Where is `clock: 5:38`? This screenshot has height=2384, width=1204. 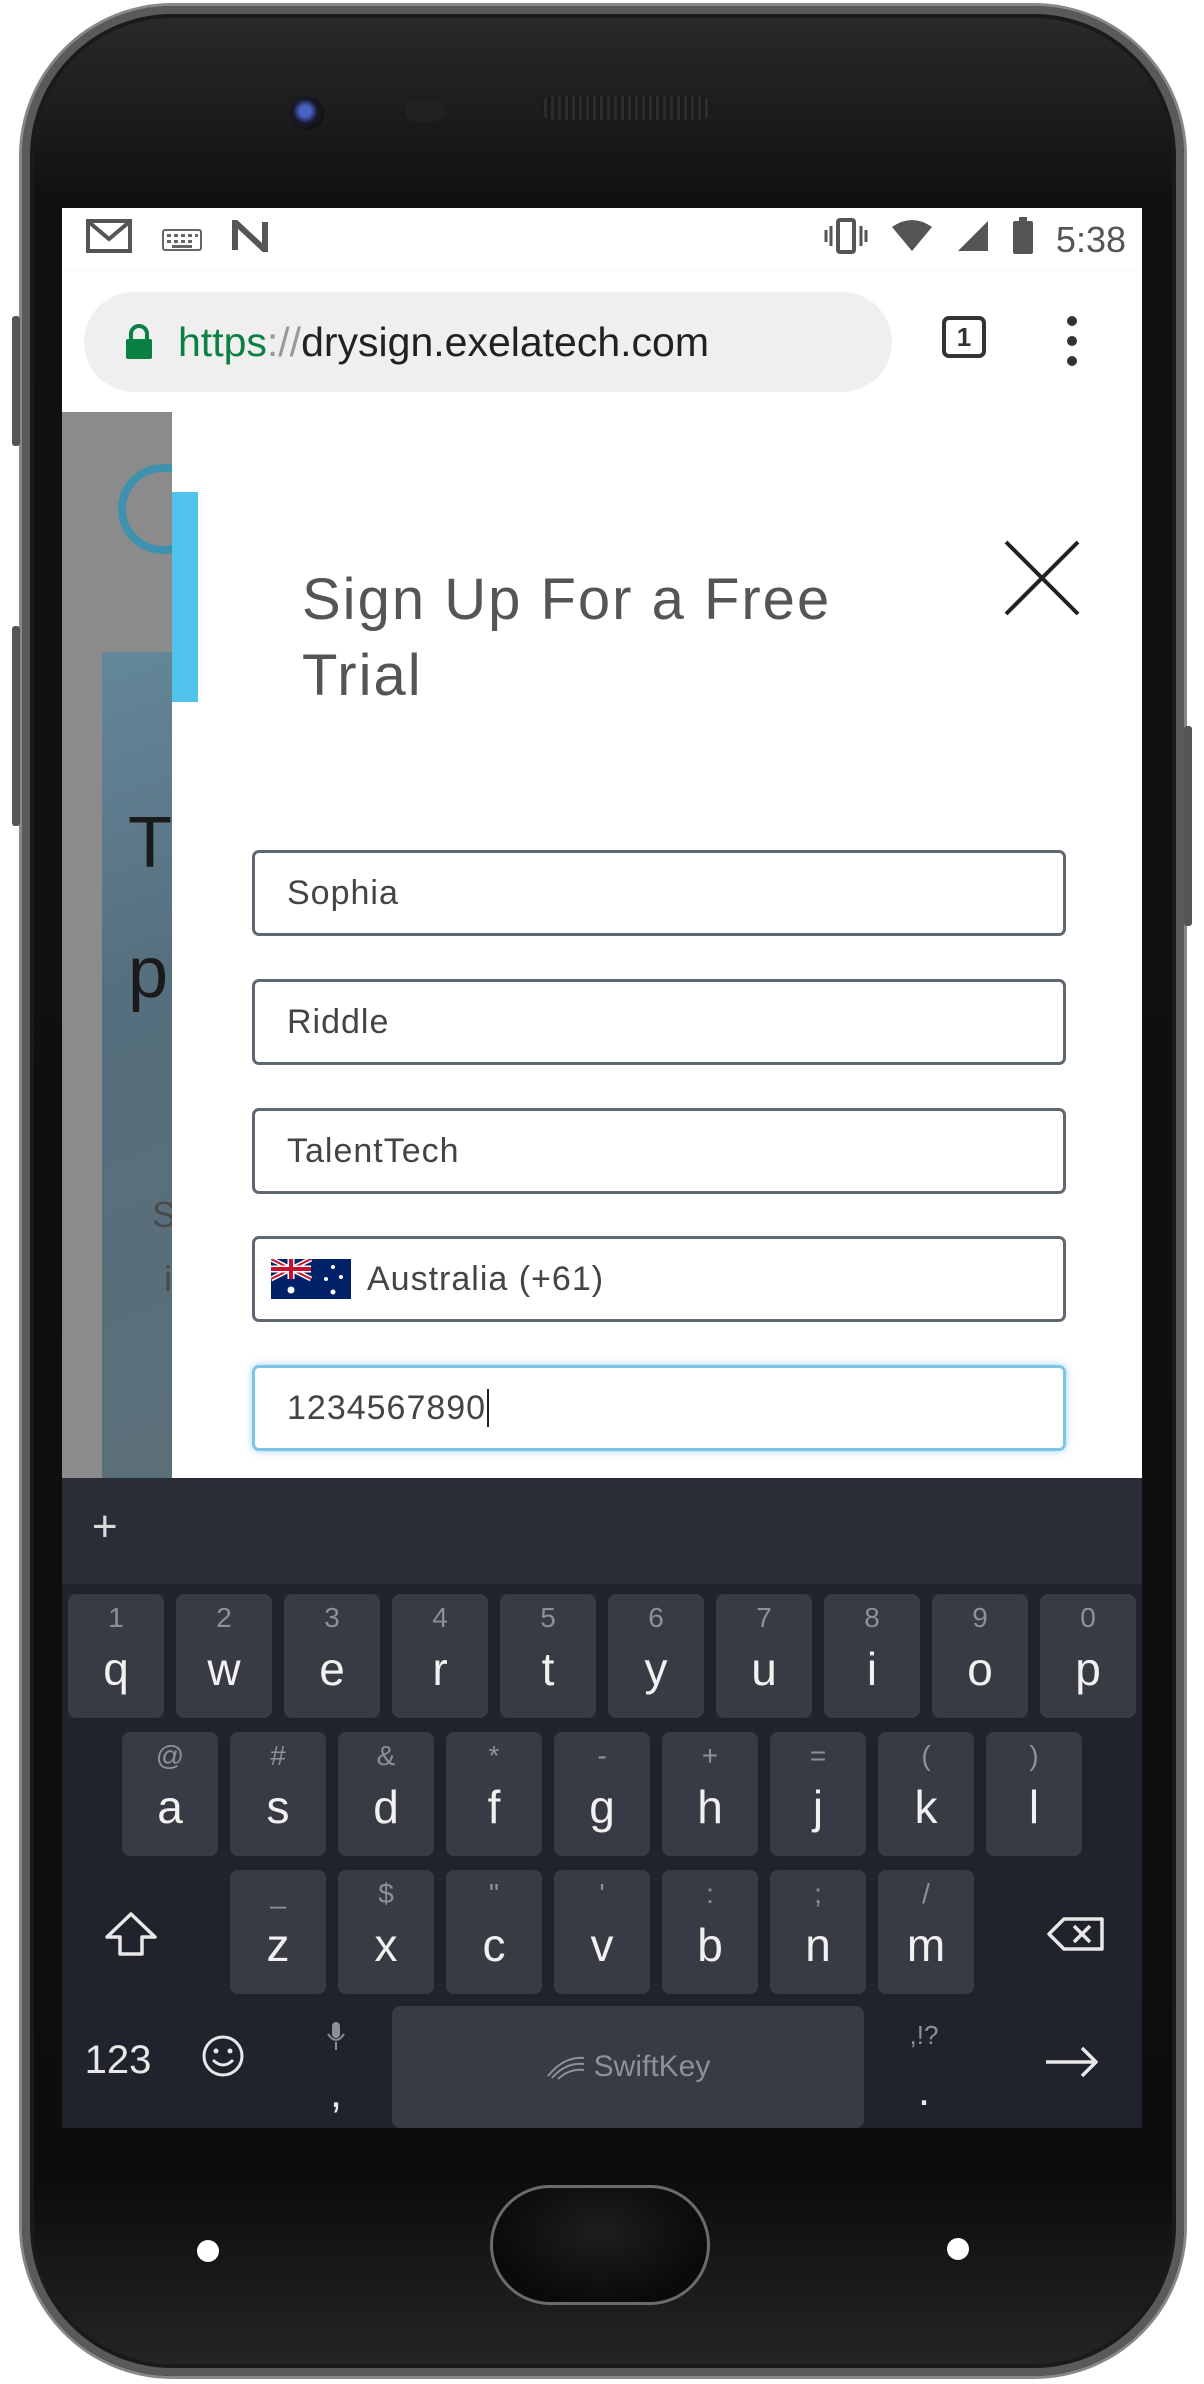 clock: 5:38 is located at coordinates (1090, 239).